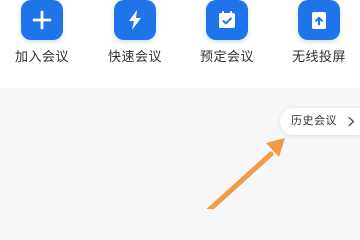  I want to click on history-meetings-button: 历史会议, so click(320, 121).